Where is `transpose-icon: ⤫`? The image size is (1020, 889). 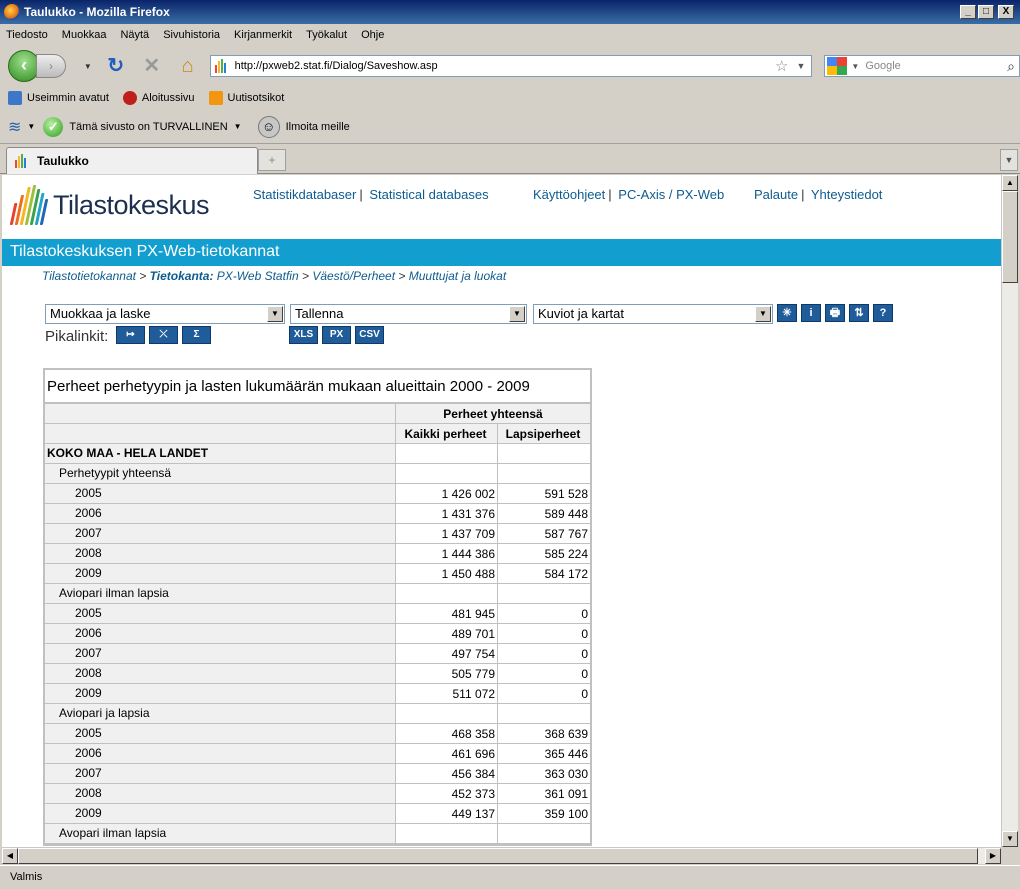 transpose-icon: ⤫ is located at coordinates (163, 335).